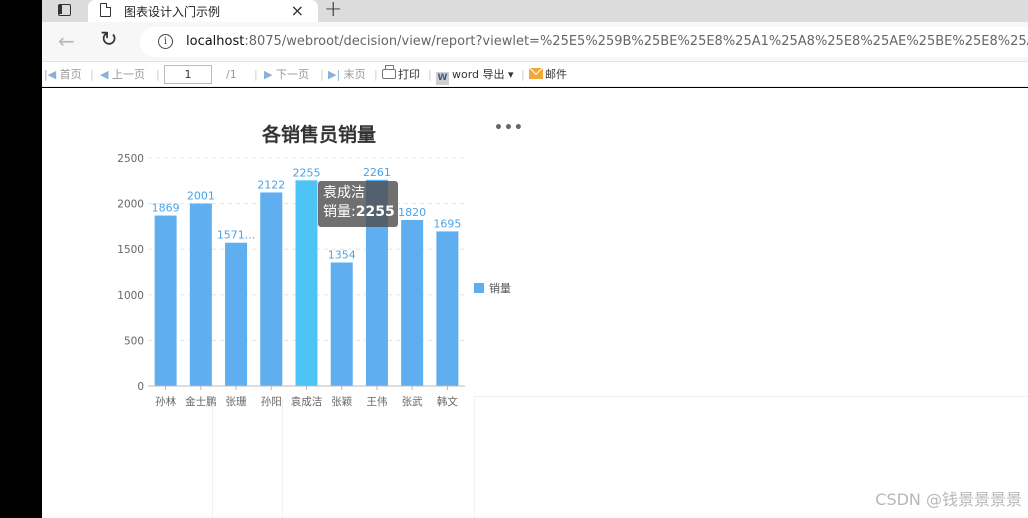 The width and height of the screenshot is (1028, 518). Describe the element at coordinates (130, 296) in the screenshot. I see `y-tick-label: 1000` at that location.